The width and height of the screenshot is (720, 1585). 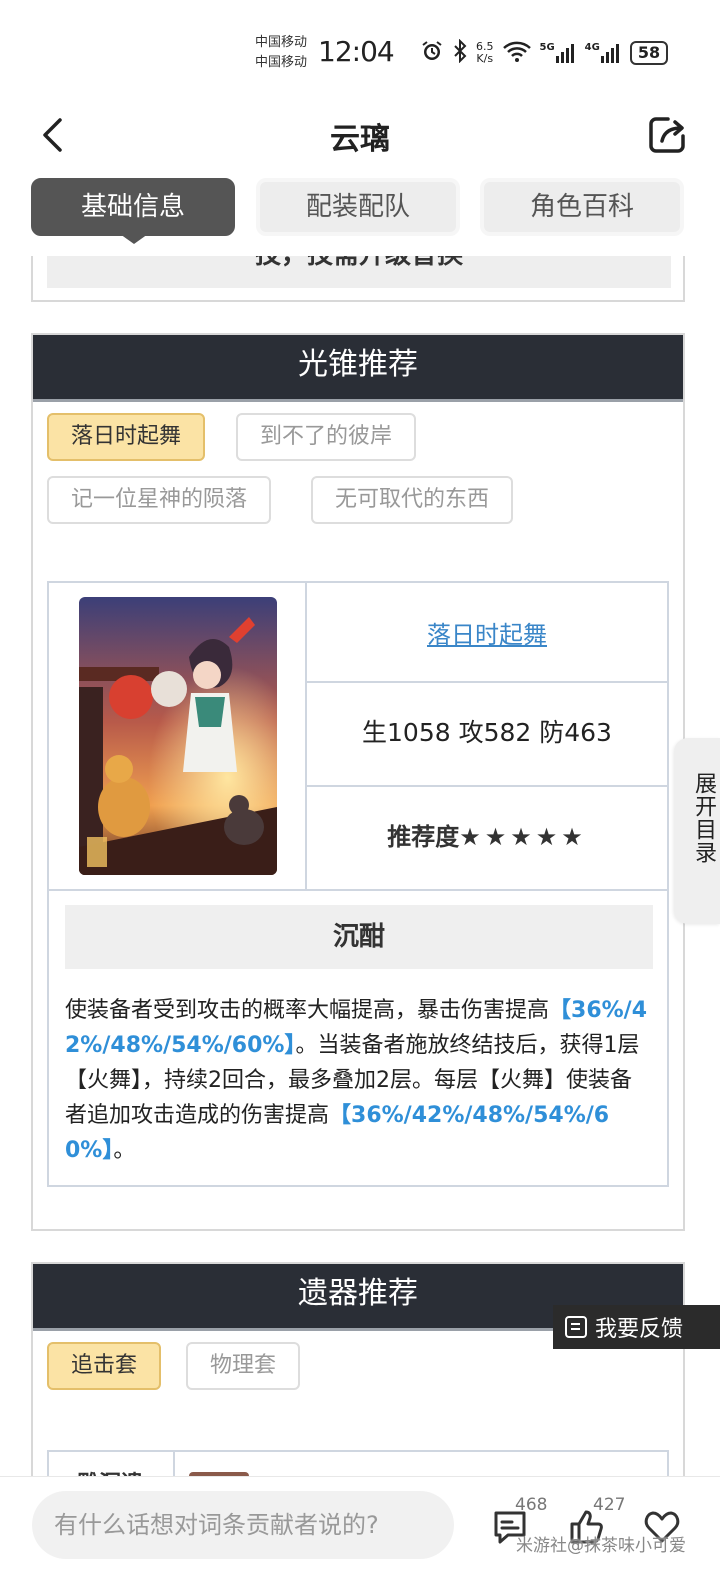 I want to click on watermark: 米游社@抹茶味小可爱, so click(x=601, y=1546).